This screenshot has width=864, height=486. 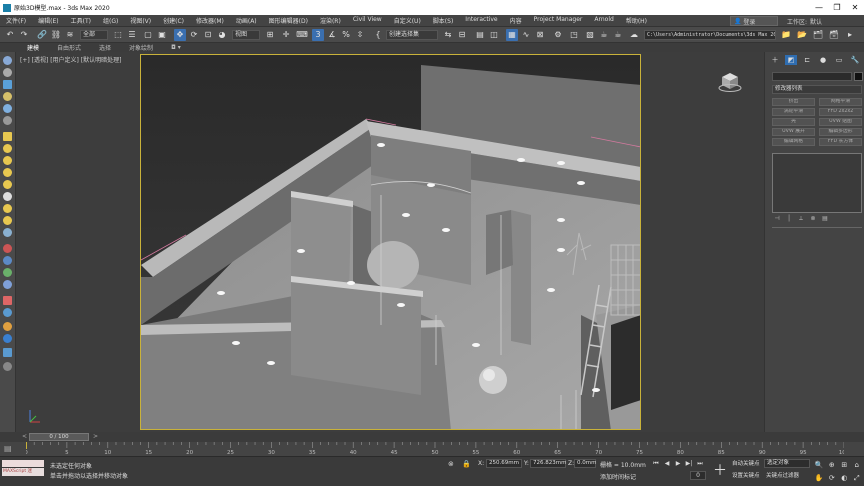 What do you see at coordinates (844, 478) in the screenshot?
I see `field-of-view-icon: ◐` at bounding box center [844, 478].